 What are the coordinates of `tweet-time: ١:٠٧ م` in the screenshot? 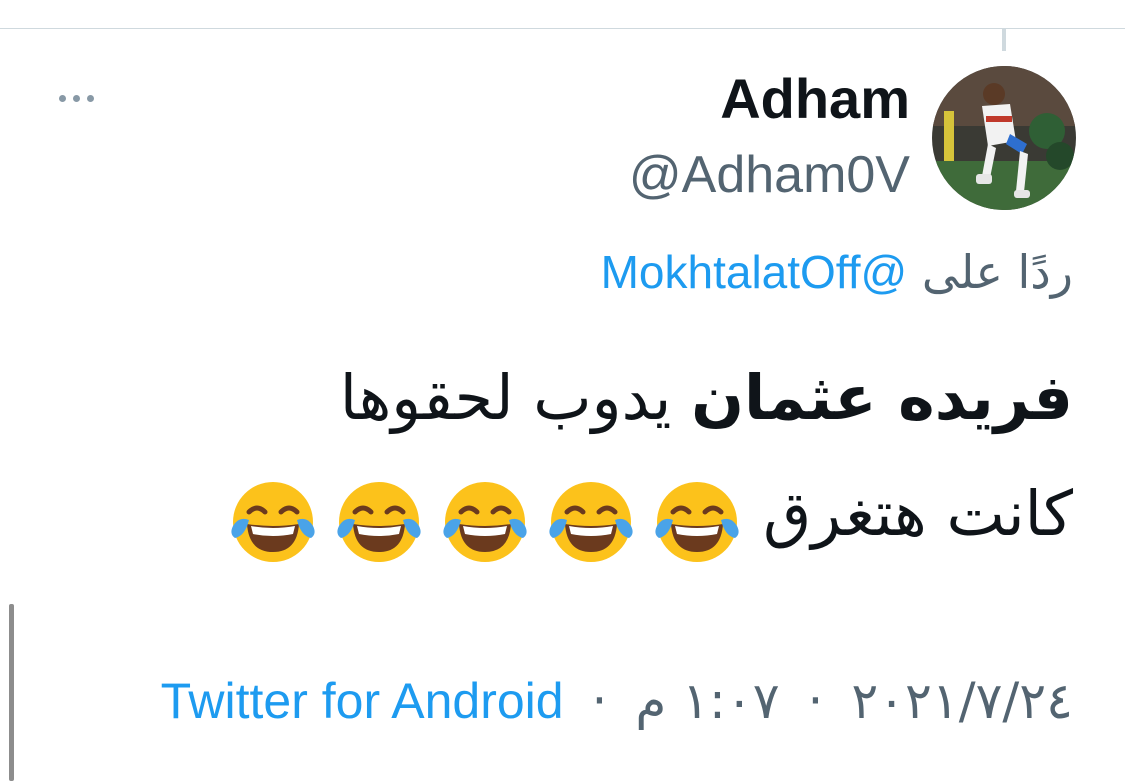 It's located at (707, 701).